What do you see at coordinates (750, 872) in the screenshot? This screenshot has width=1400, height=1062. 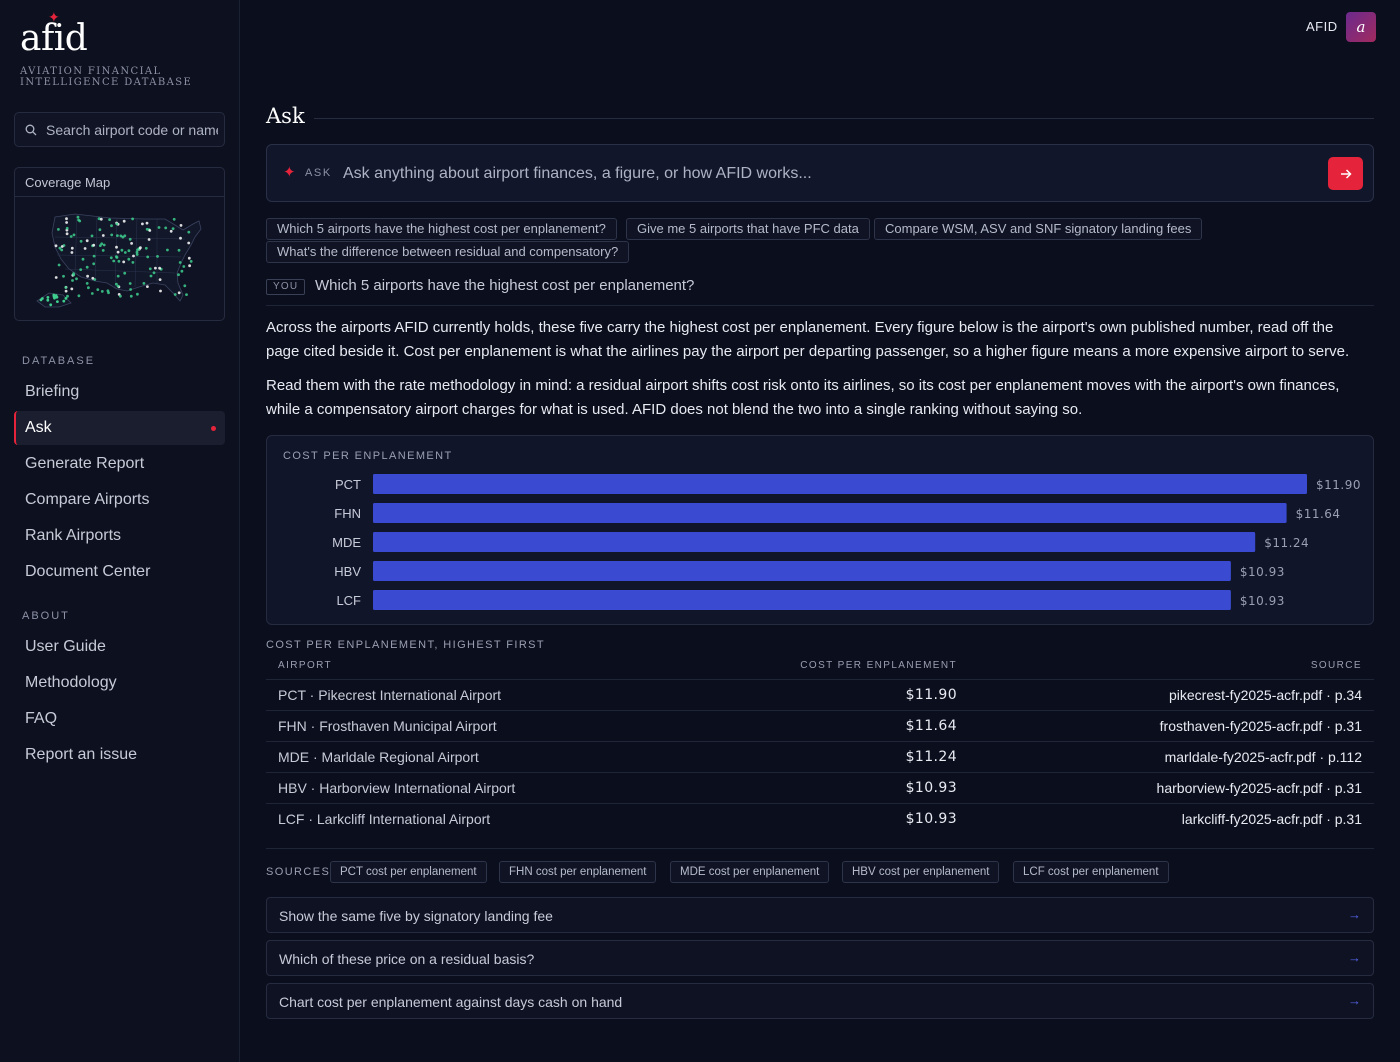 I see `source-chip: MDE cost per enplanement` at bounding box center [750, 872].